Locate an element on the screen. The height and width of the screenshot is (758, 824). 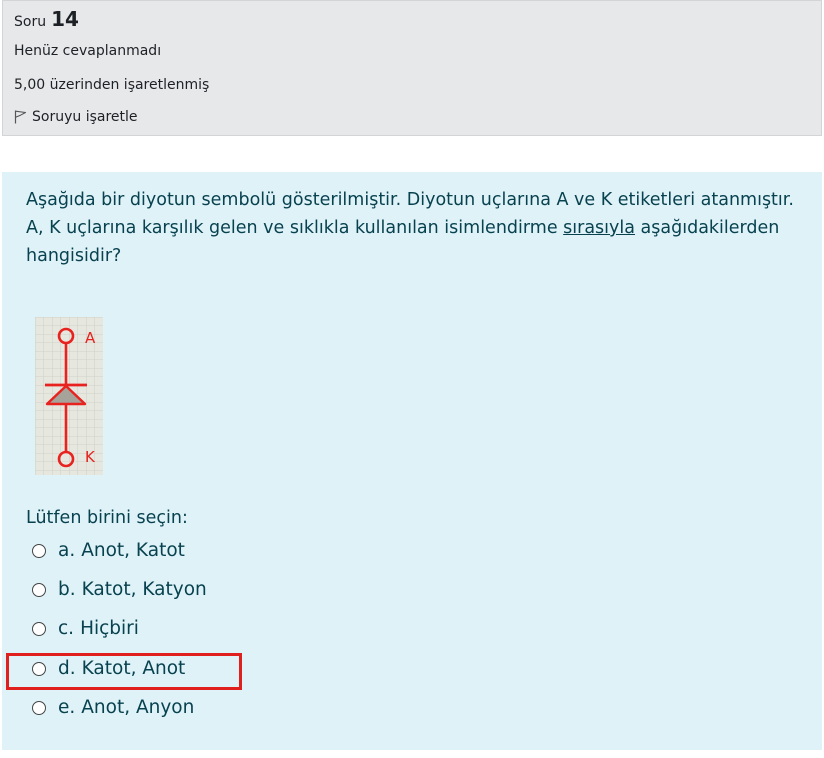
flag-question-link: Soruyu işaretle is located at coordinates (76, 117).